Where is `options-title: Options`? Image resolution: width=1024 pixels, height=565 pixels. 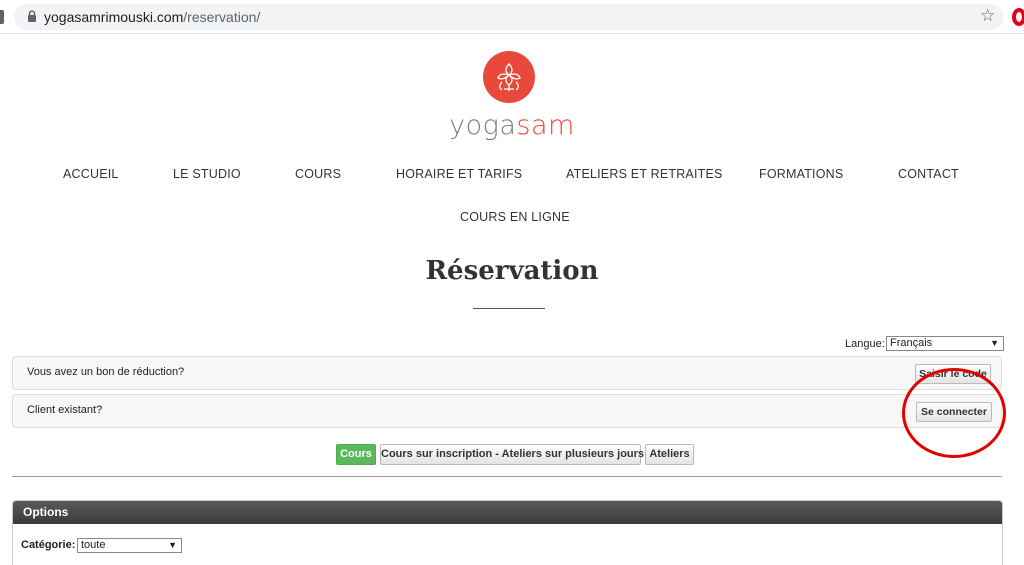
options-title: Options is located at coordinates (507, 512).